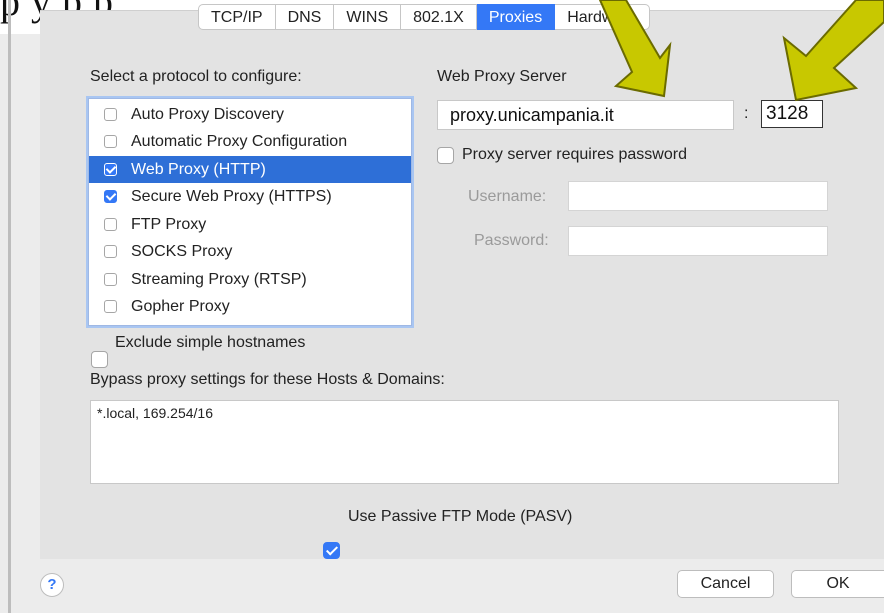 This screenshot has width=884, height=613. I want to click on exclude-hostnames-label: Exclude simple hostnames, so click(210, 342).